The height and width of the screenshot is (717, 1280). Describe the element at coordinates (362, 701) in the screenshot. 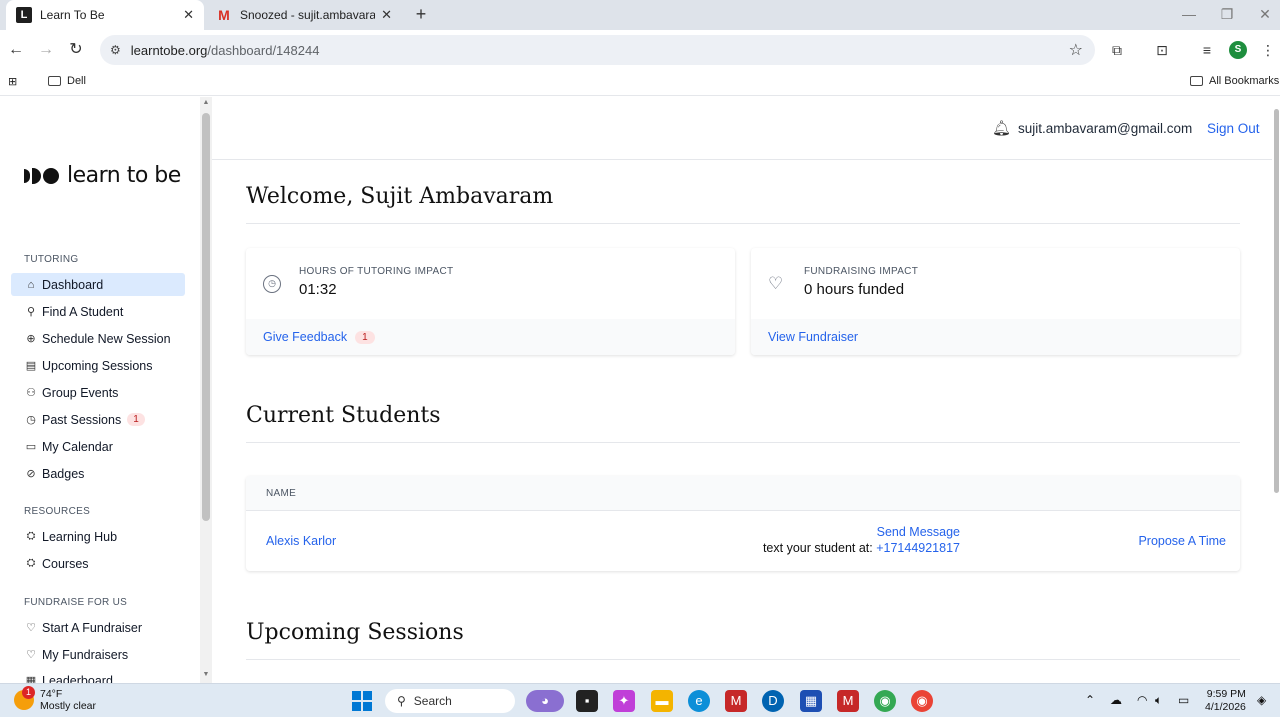

I see `windows-start-icon` at that location.